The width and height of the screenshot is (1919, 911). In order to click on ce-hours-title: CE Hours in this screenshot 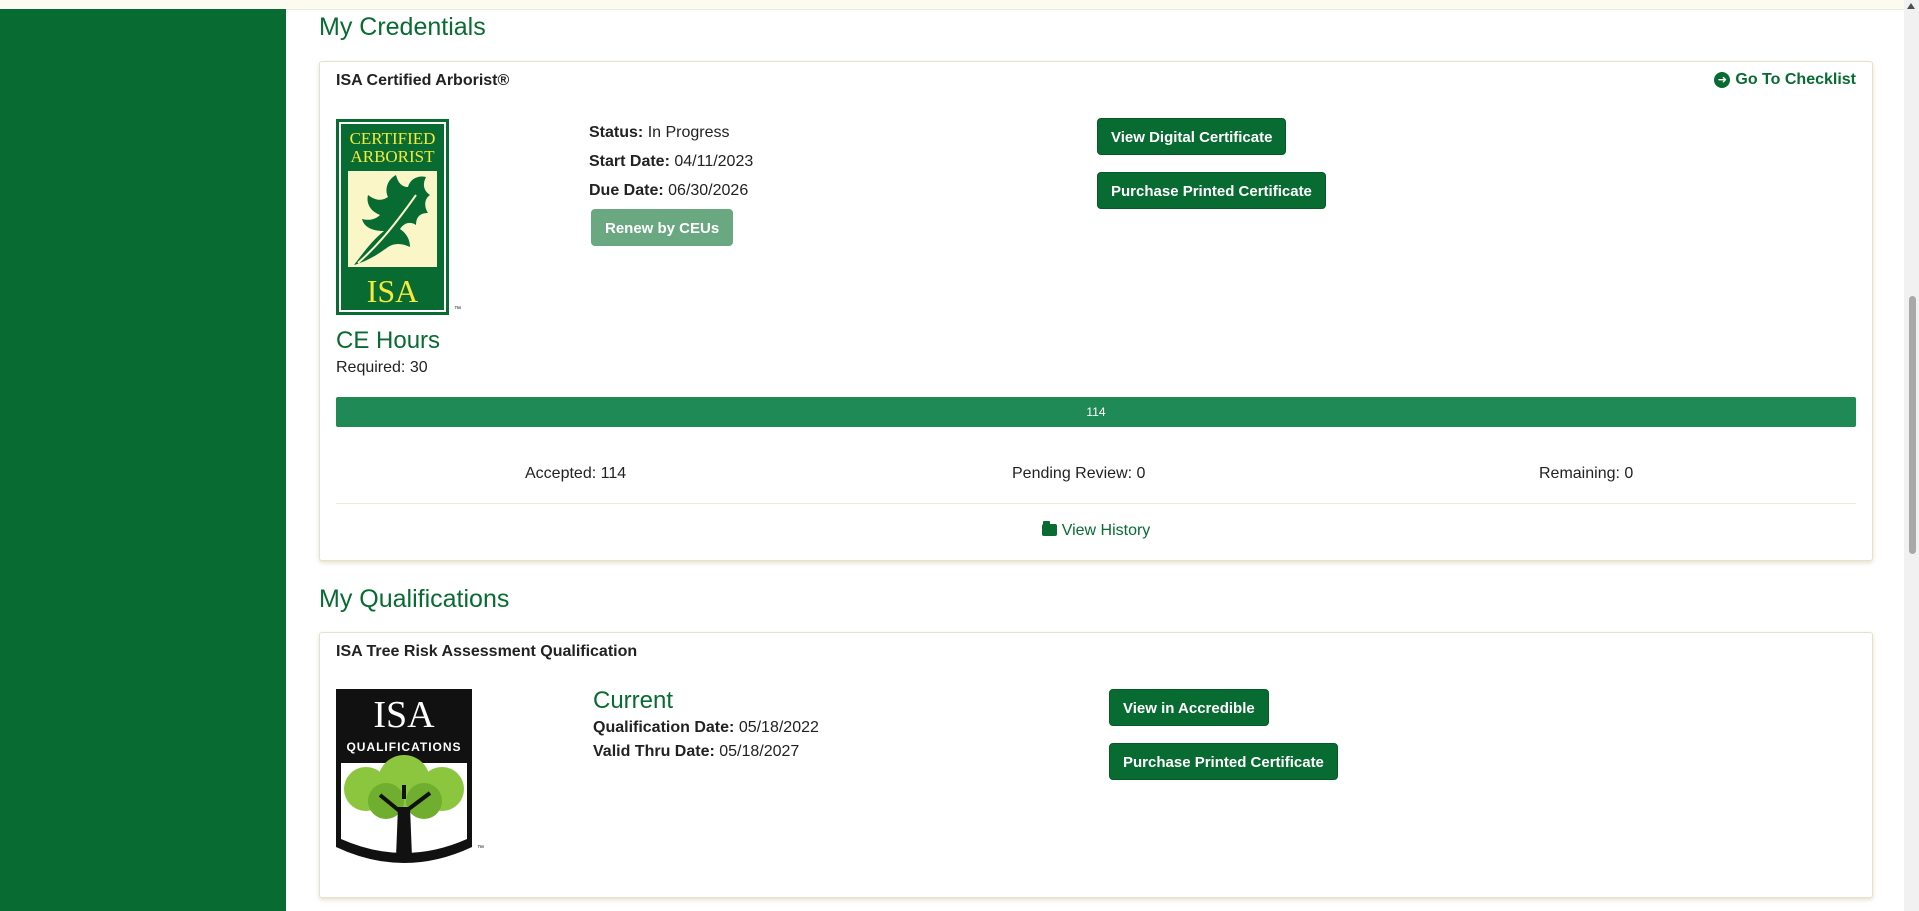, I will do `click(388, 340)`.